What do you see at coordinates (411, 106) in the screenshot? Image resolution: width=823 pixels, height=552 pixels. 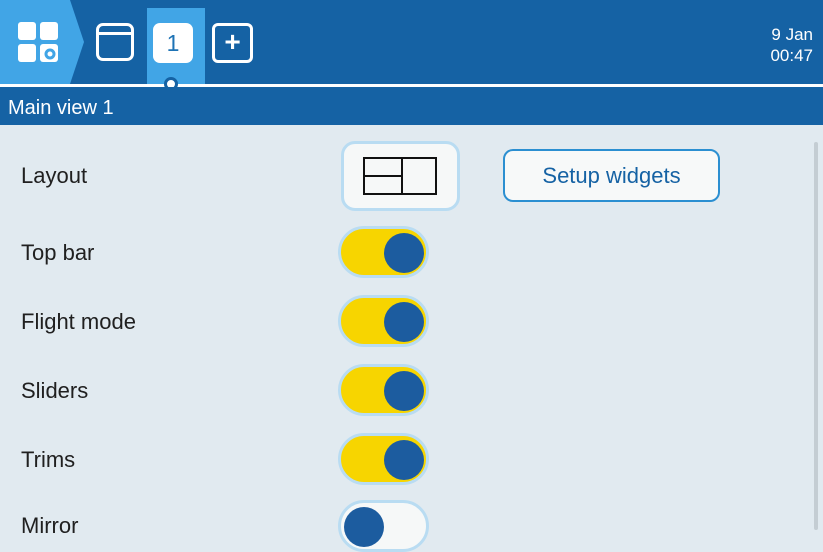 I see `title-bar: Main view 1` at bounding box center [411, 106].